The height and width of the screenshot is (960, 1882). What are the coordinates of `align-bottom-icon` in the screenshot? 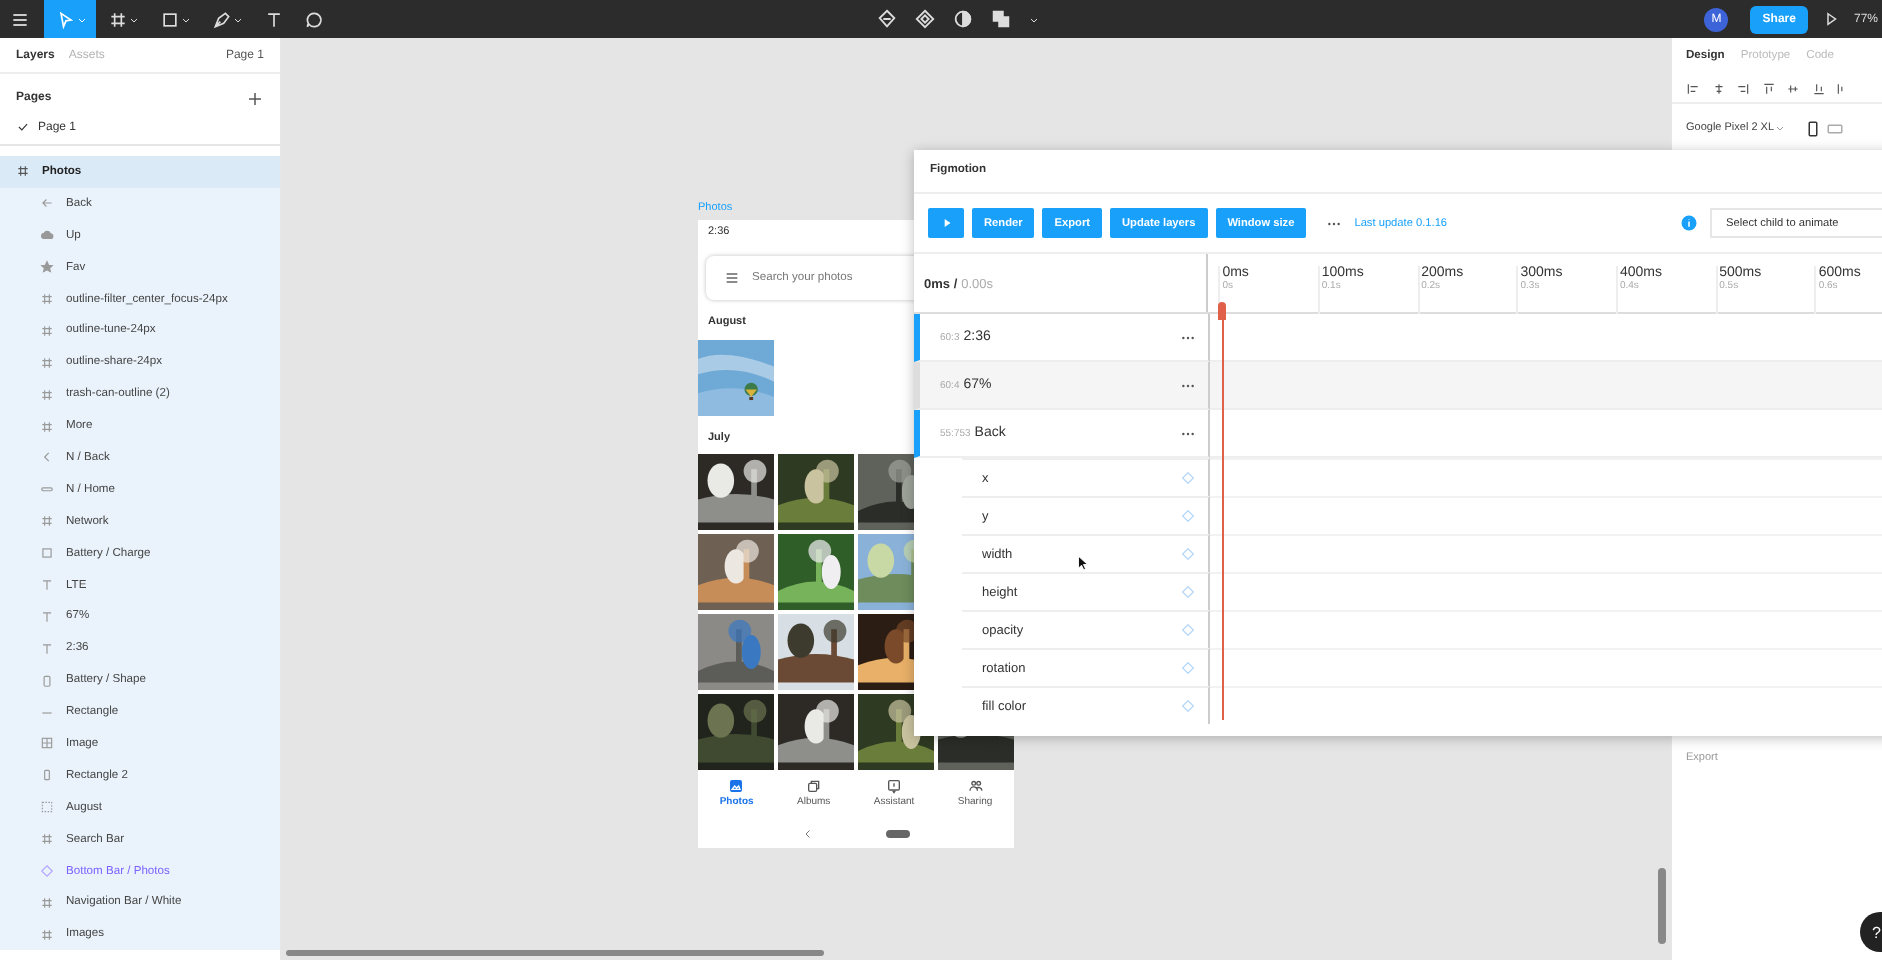 It's located at (1818, 88).